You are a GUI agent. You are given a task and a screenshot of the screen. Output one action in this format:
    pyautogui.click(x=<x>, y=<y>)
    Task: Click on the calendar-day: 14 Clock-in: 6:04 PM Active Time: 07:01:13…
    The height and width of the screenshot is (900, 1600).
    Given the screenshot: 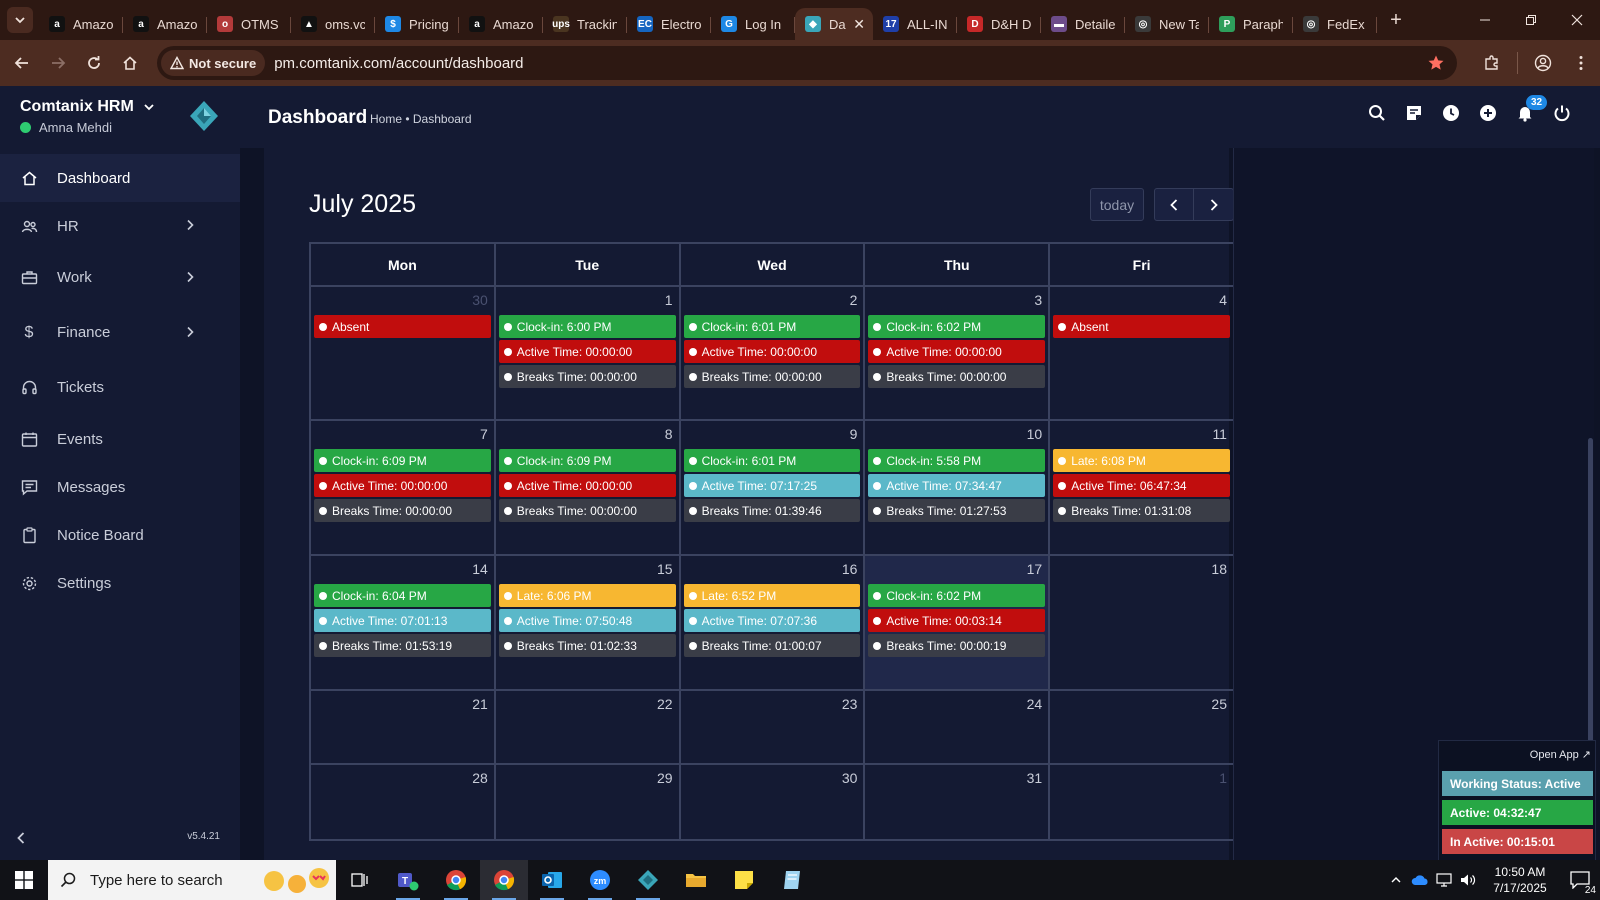 What is the action you would take?
    pyautogui.click(x=403, y=622)
    